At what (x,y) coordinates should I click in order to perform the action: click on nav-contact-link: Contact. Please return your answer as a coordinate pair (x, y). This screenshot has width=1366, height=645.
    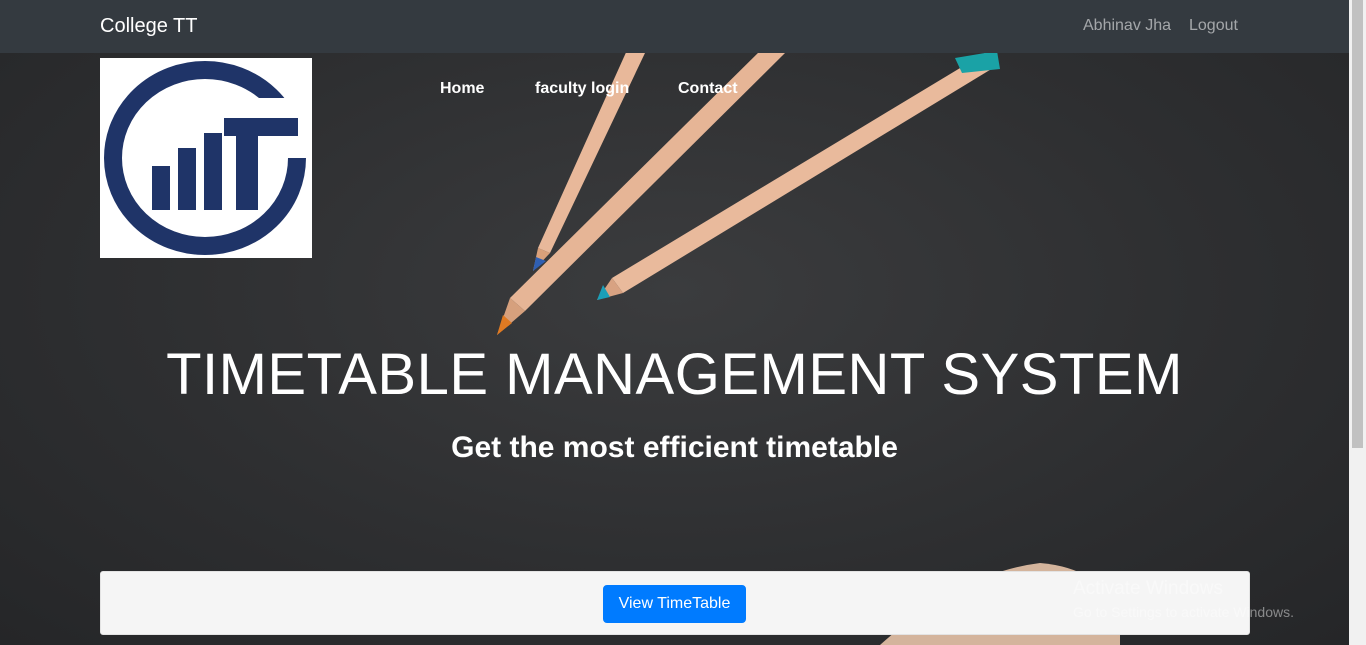
    Looking at the image, I should click on (708, 89).